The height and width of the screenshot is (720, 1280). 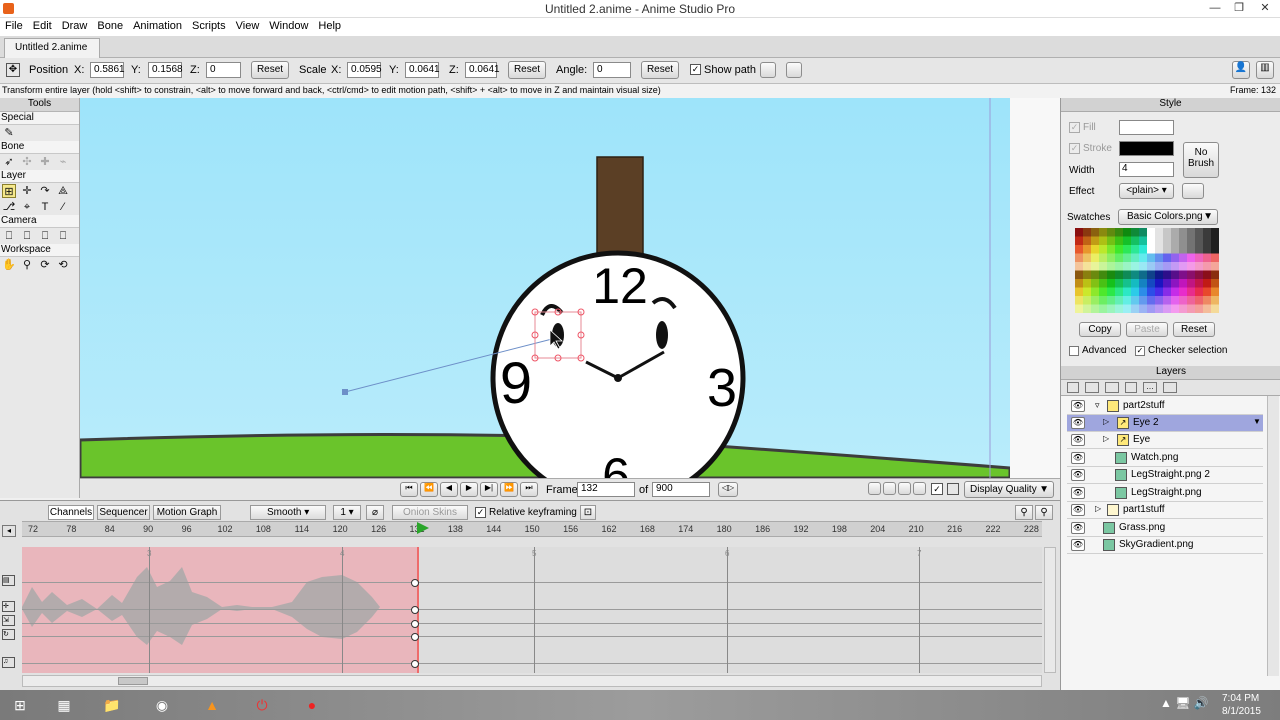 What do you see at coordinates (489, 489) in the screenshot?
I see `next-frame-button: ▶|` at bounding box center [489, 489].